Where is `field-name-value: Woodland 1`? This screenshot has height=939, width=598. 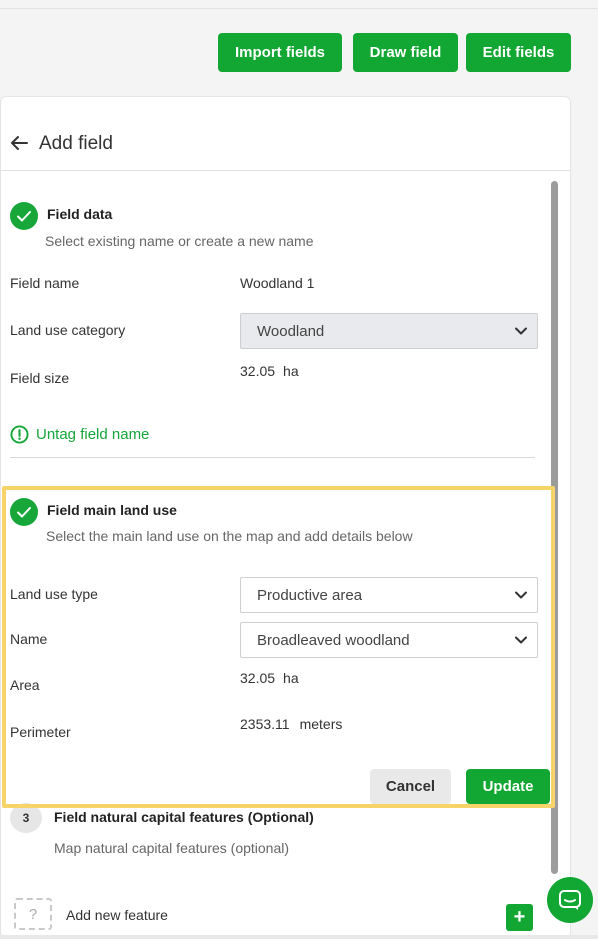
field-name-value: Woodland 1 is located at coordinates (277, 283).